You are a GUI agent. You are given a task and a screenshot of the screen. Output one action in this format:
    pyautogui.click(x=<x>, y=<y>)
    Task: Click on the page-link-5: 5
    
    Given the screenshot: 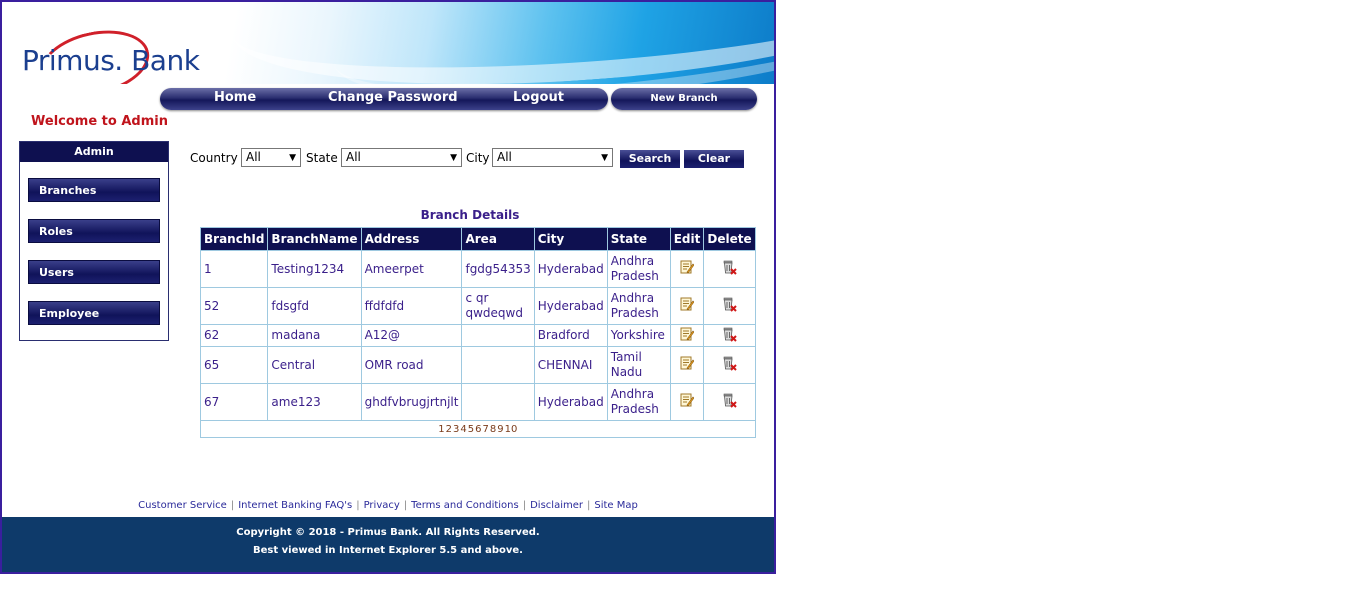 What is the action you would take?
    pyautogui.click(x=471, y=429)
    